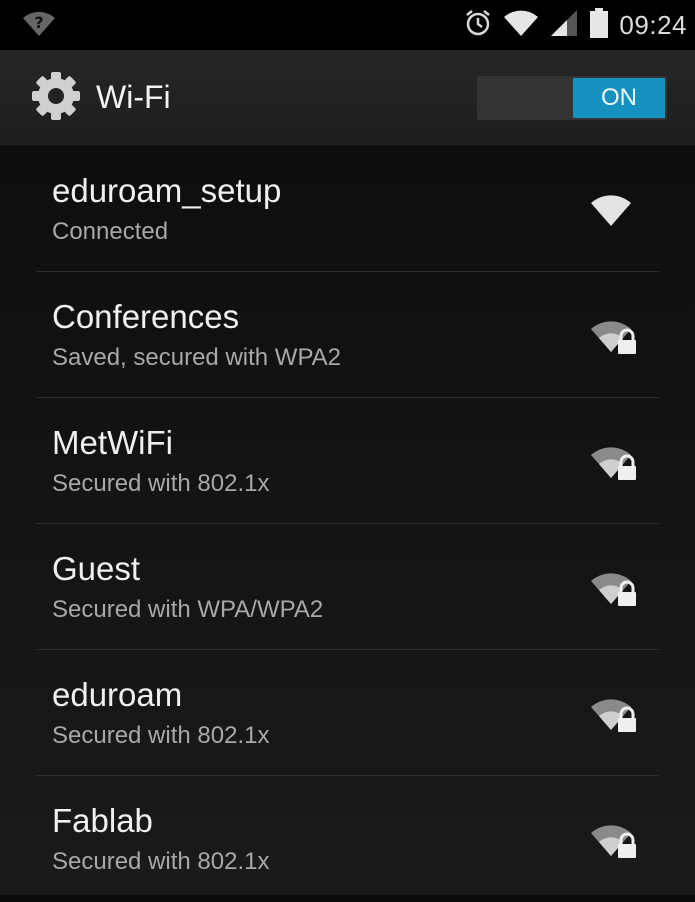 This screenshot has width=695, height=902. What do you see at coordinates (102, 820) in the screenshot?
I see `network-name: Fablab` at bounding box center [102, 820].